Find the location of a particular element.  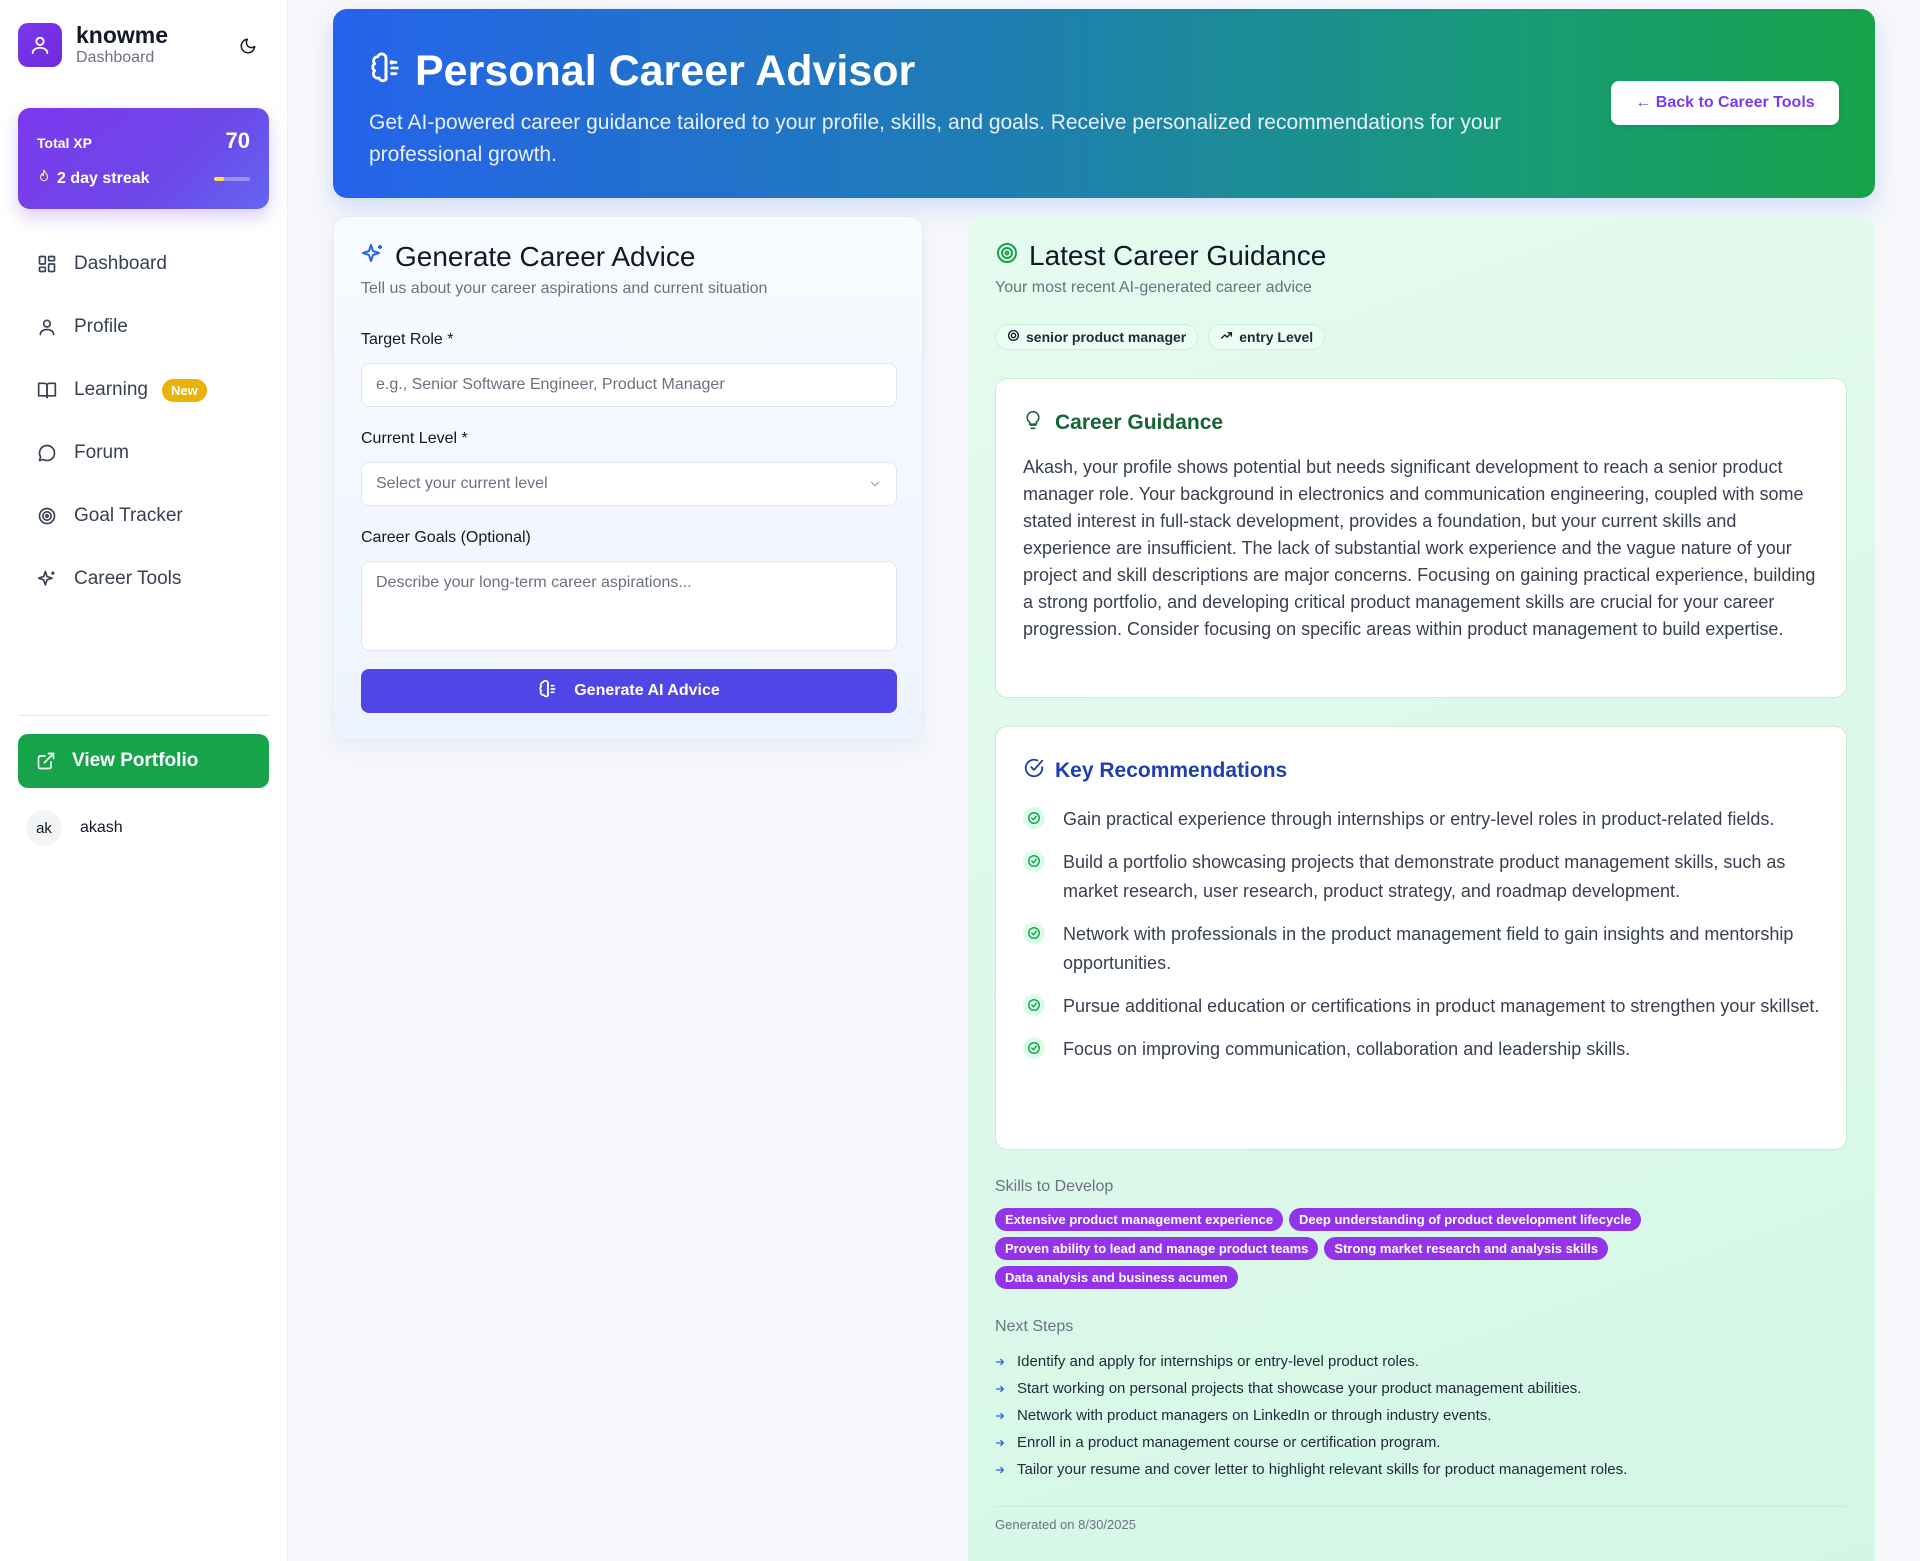

target-icon is located at coordinates (1007, 256).